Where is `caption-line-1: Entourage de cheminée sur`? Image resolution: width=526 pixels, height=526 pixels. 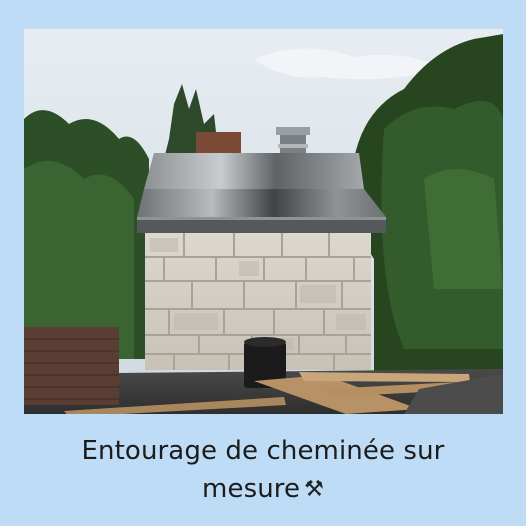 caption-line-1: Entourage de cheminée sur is located at coordinates (263, 451).